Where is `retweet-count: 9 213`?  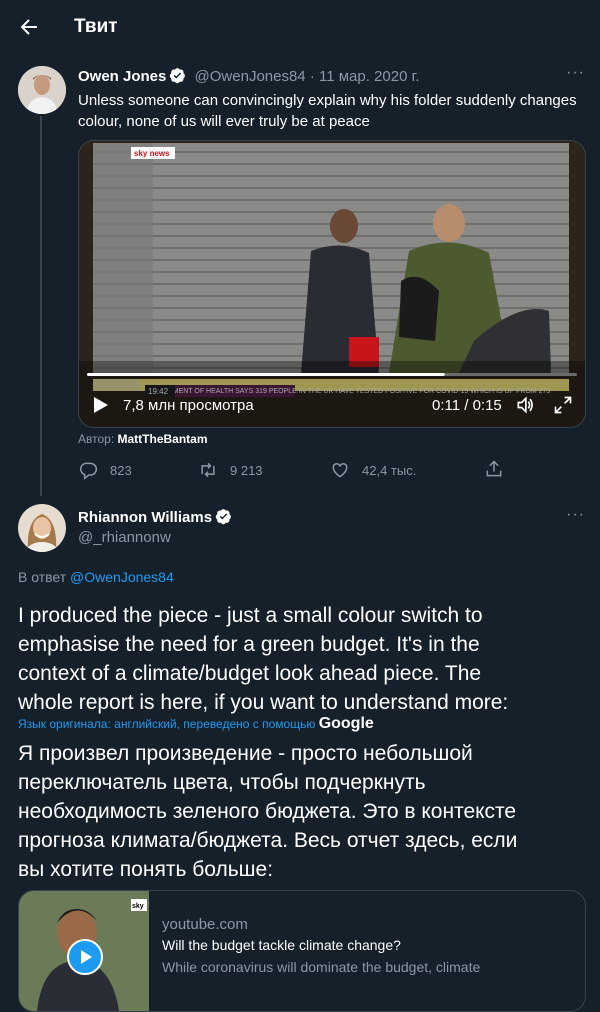 retweet-count: 9 213 is located at coordinates (246, 470).